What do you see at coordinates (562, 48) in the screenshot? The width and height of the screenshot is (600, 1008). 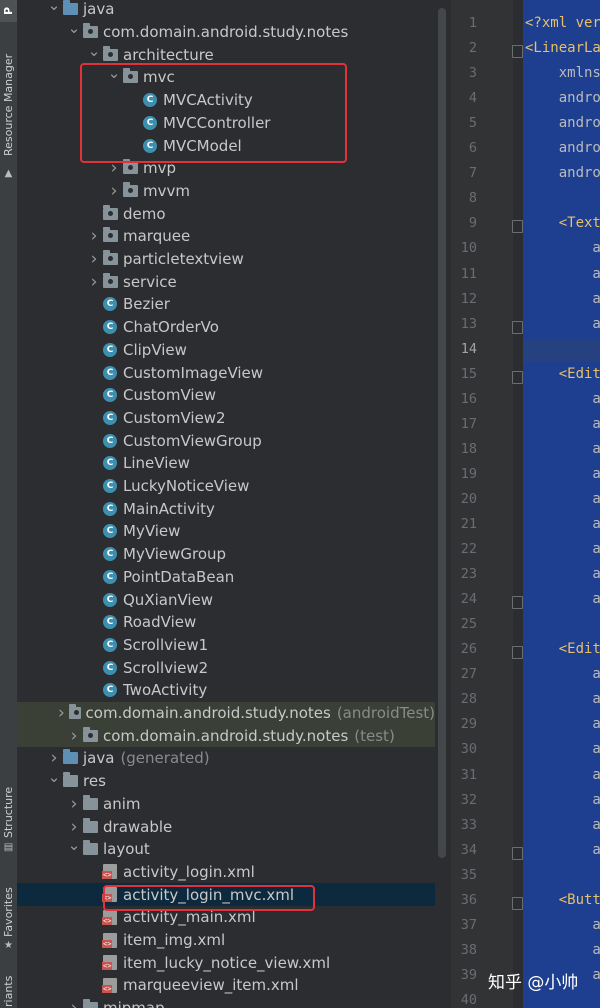 I see `code-line: <LinearLa` at bounding box center [562, 48].